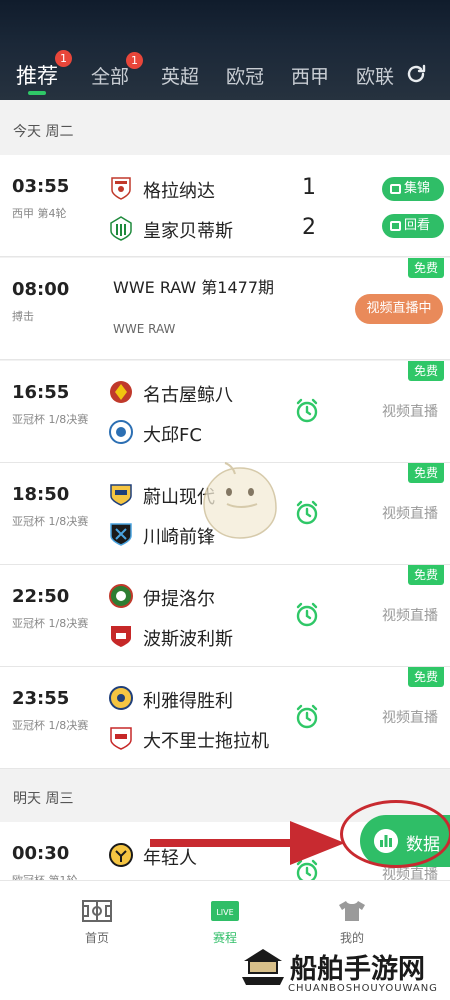  Describe the element at coordinates (417, 188) in the screenshot. I see `highlights-label: 集锦` at that location.